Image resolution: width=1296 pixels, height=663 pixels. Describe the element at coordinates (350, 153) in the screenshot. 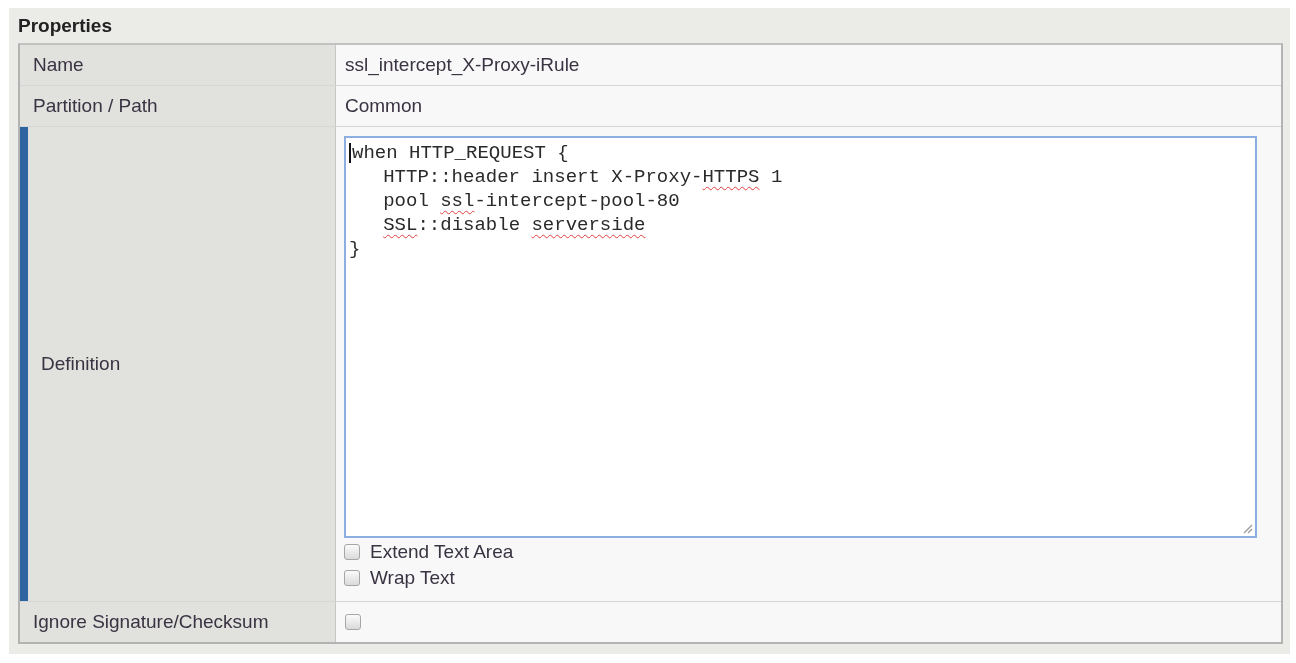

I see `text-cursor` at that location.